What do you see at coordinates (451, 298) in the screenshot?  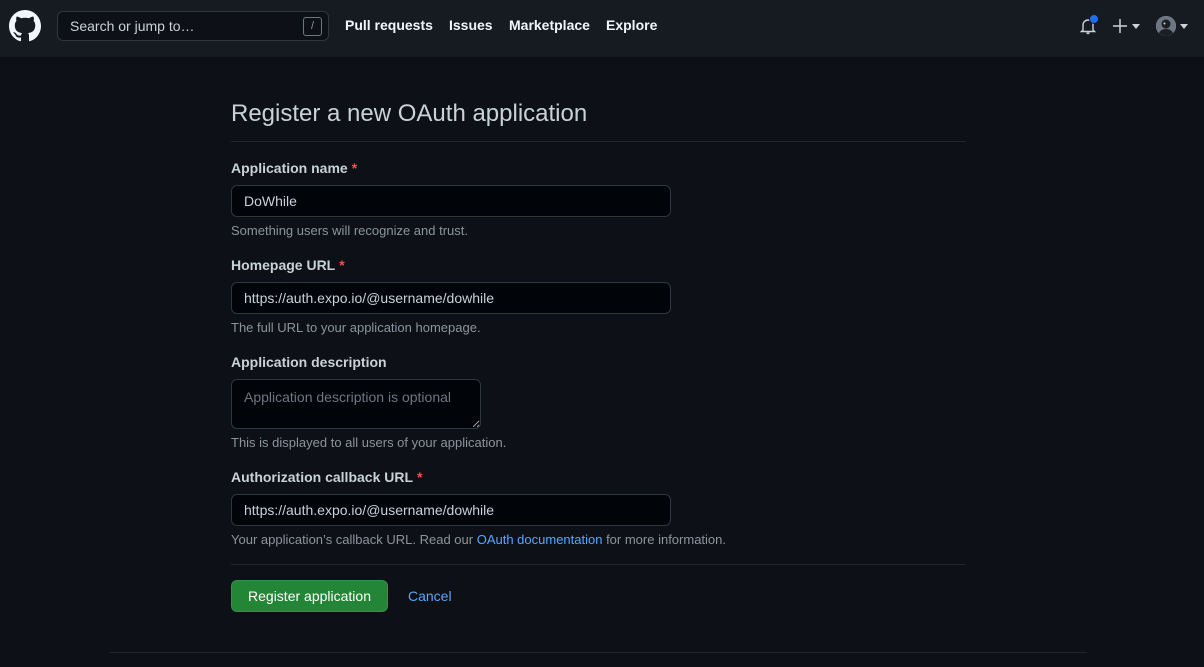 I see `homepage-url-field` at bounding box center [451, 298].